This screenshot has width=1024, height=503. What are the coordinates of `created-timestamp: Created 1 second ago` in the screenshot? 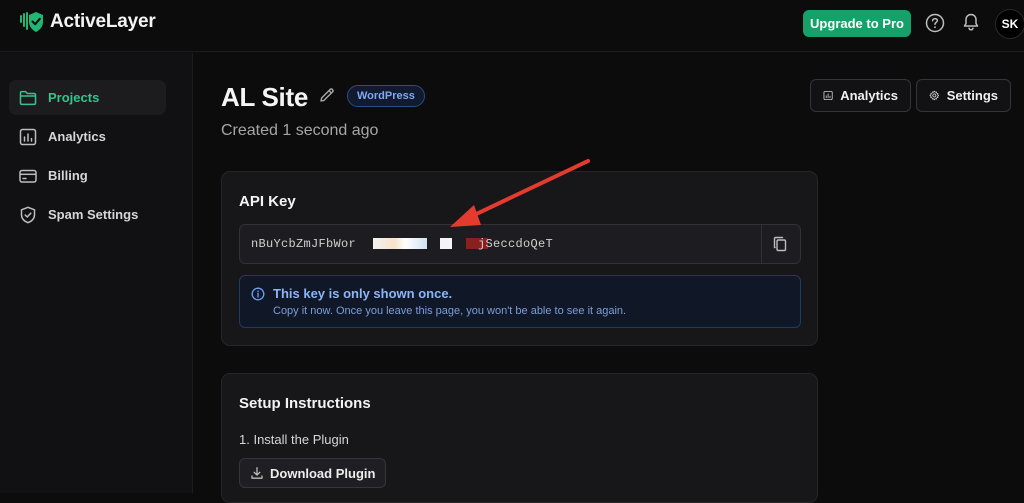 It's located at (300, 130).